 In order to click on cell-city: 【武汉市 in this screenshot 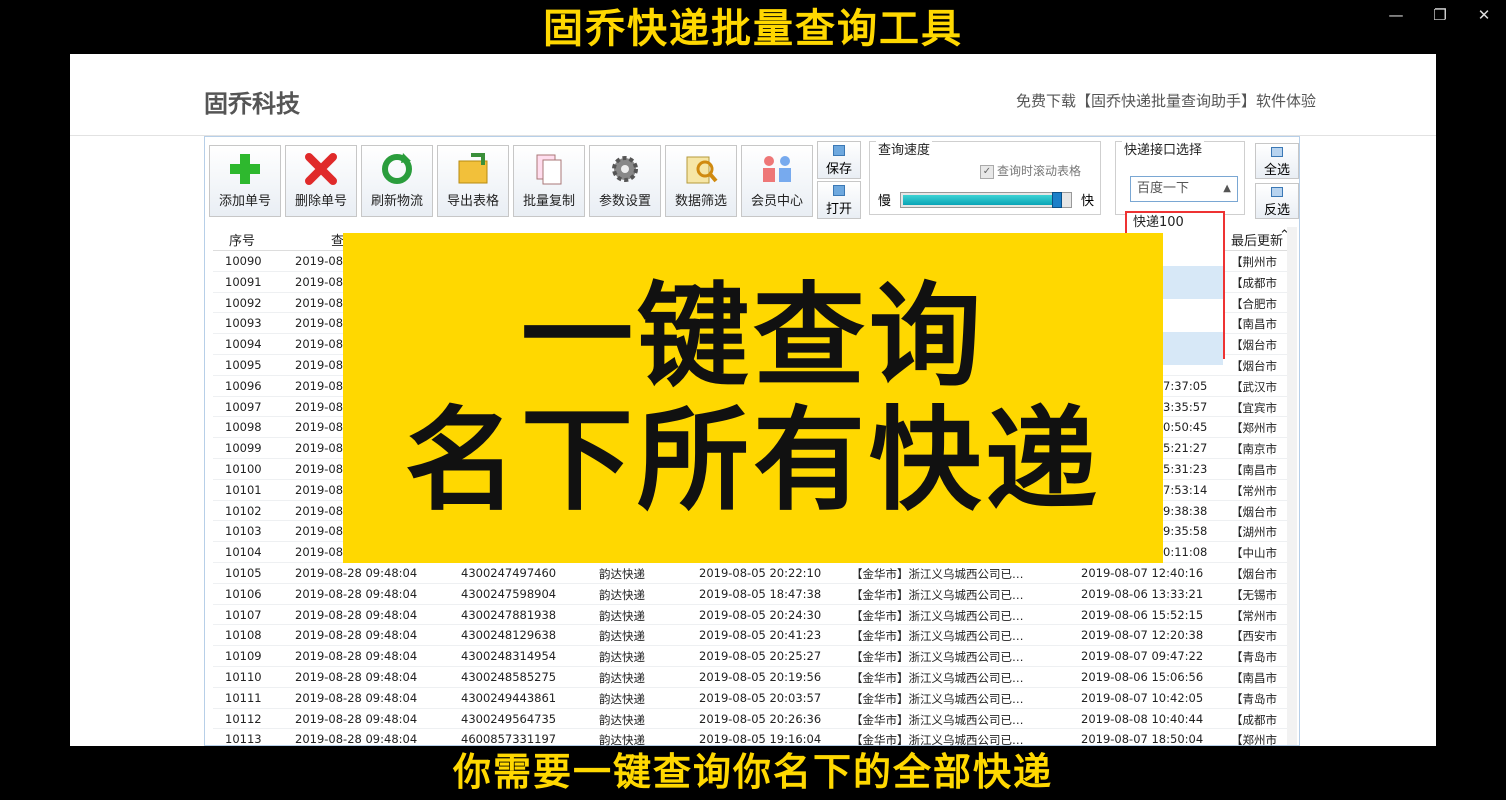, I will do `click(1254, 386)`.